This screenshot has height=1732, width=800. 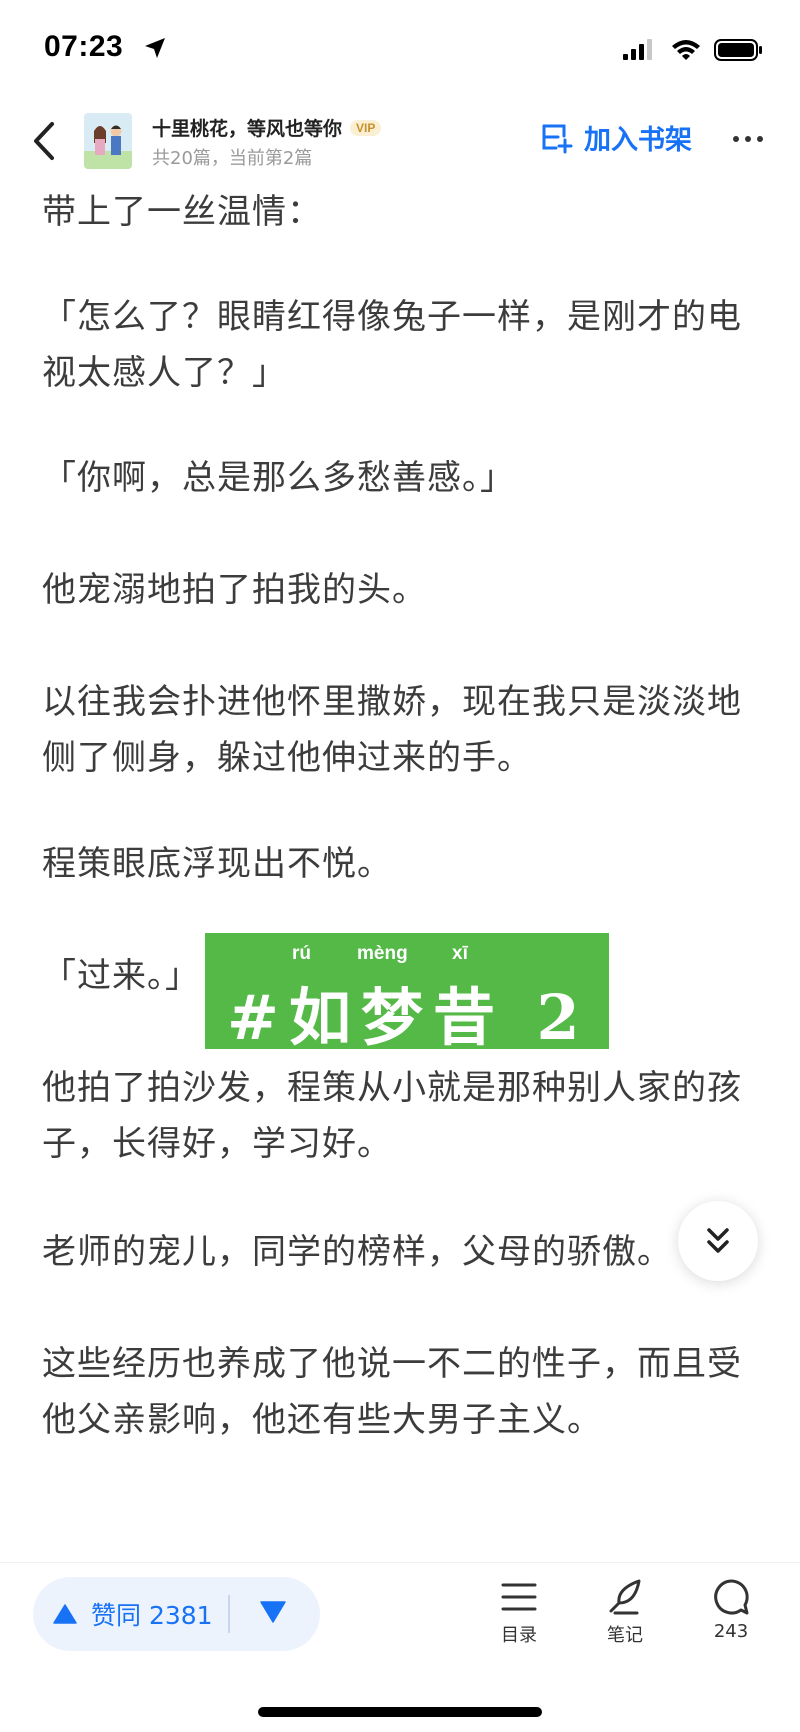 I want to click on add-to-shelf-button: 加入书架, so click(x=616, y=137).